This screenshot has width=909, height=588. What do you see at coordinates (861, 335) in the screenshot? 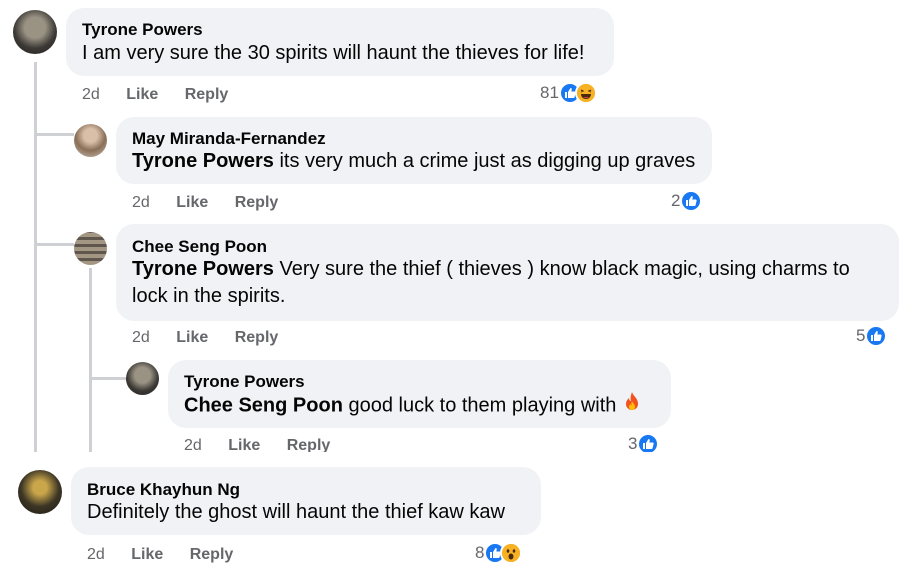
I see `reaction-count: 5` at bounding box center [861, 335].